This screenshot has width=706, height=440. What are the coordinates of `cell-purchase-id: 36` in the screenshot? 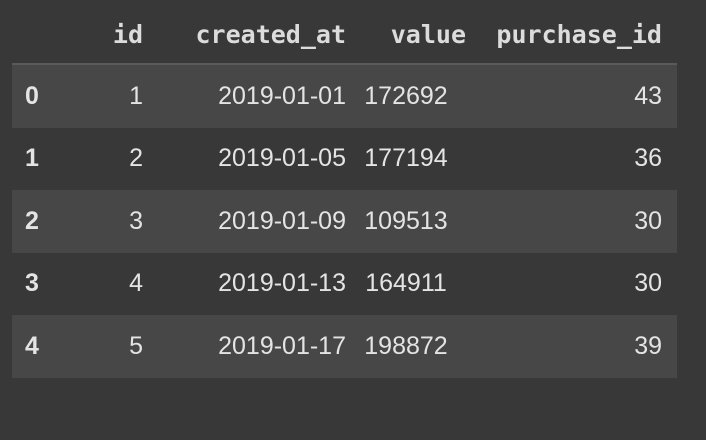 It's located at (648, 158).